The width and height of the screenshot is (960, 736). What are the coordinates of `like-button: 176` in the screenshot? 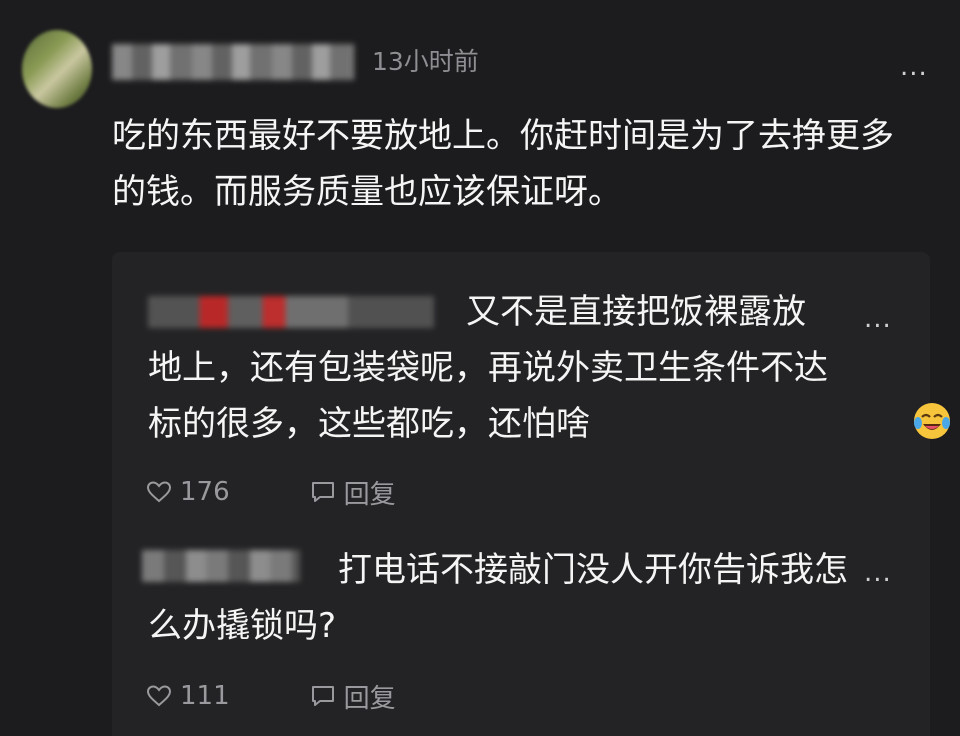 It's located at (188, 492).